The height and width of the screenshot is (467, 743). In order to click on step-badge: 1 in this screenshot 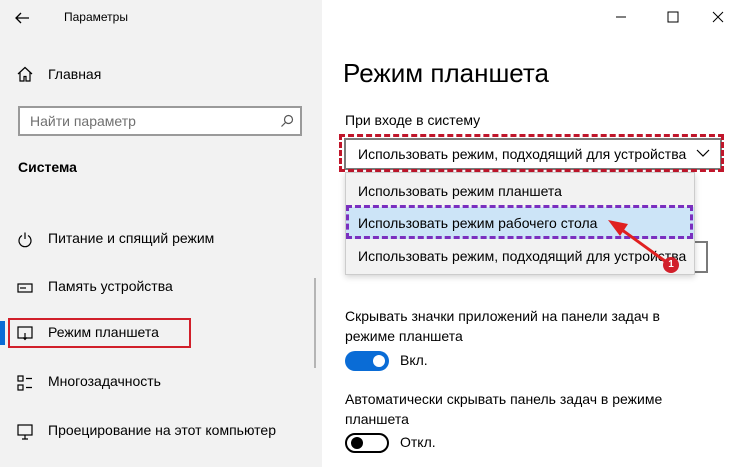, I will do `click(671, 265)`.